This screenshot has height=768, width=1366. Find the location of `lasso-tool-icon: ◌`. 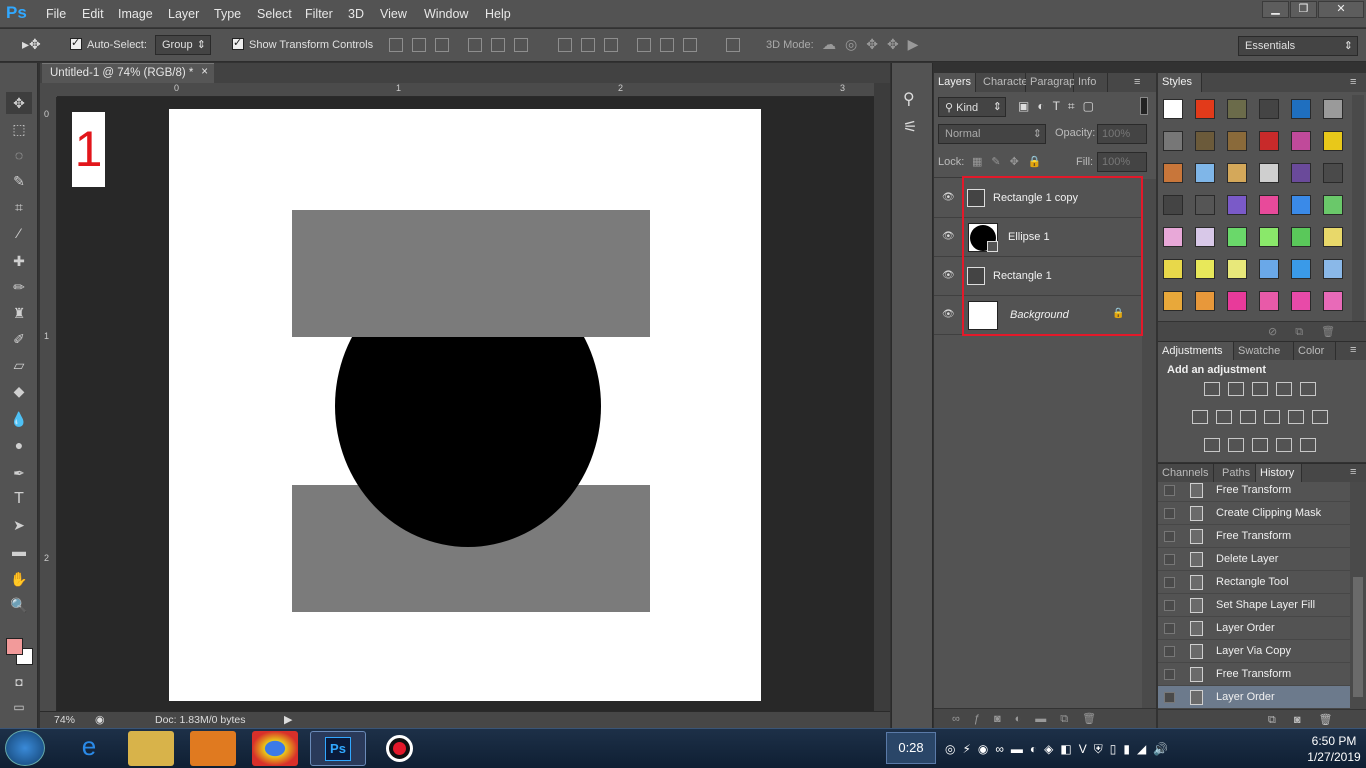

lasso-tool-icon: ◌ is located at coordinates (19, 155).